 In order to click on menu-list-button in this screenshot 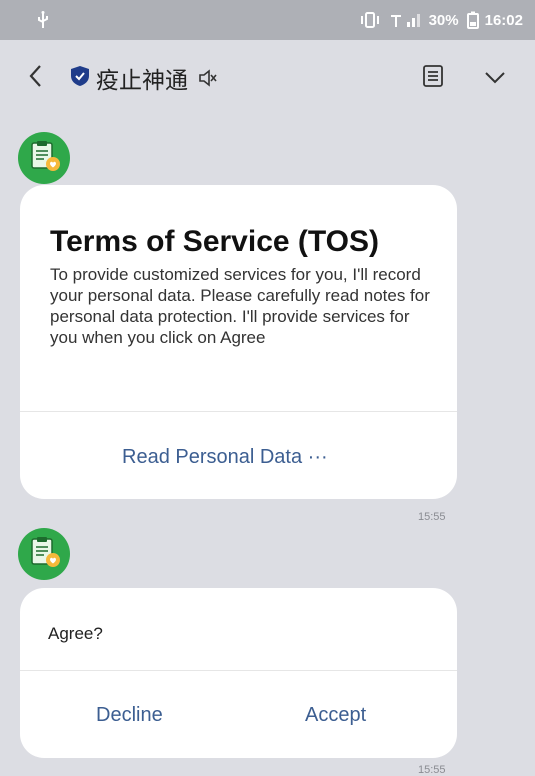, I will do `click(433, 78)`.